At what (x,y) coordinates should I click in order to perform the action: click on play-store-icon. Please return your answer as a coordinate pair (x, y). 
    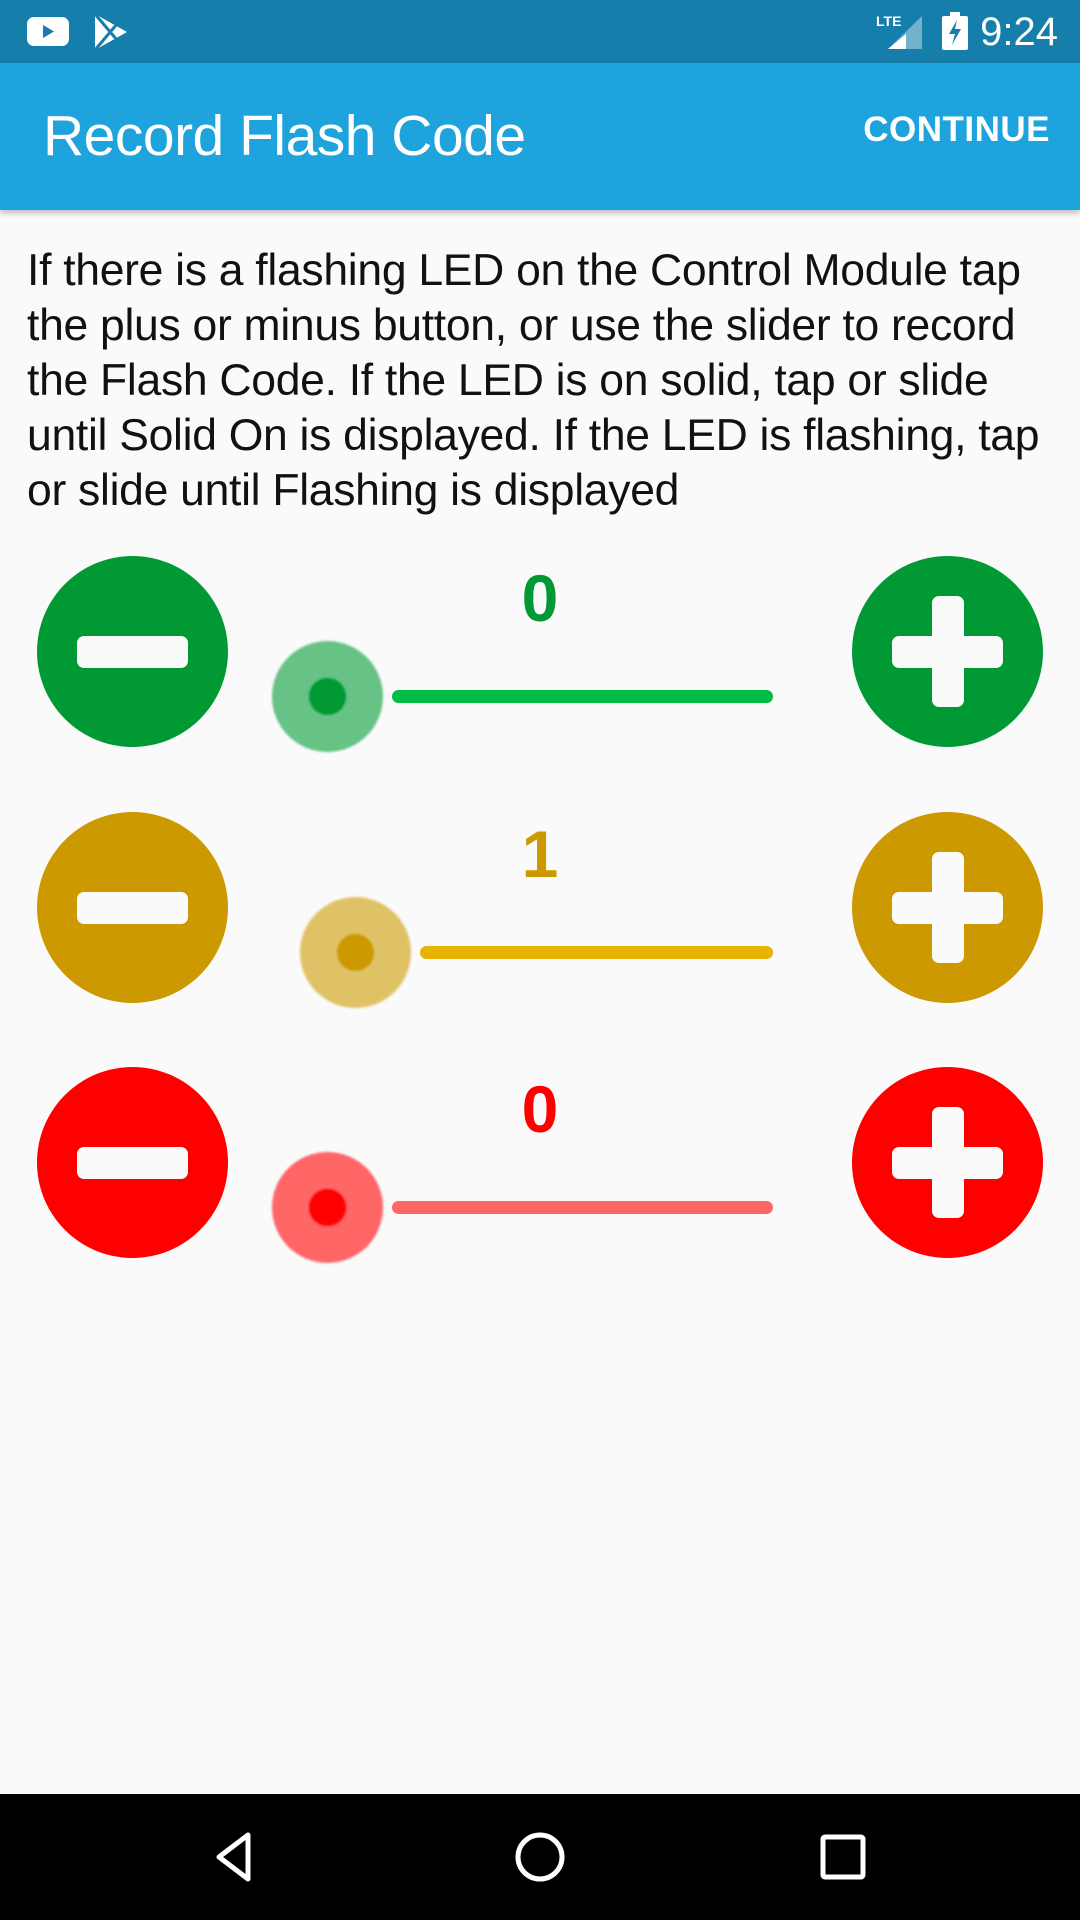
    Looking at the image, I should click on (111, 34).